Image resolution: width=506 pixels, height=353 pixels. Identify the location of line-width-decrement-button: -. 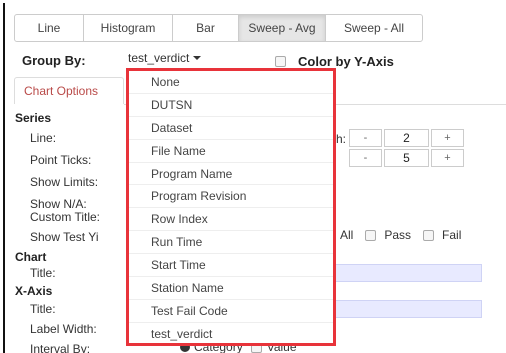
(365, 138).